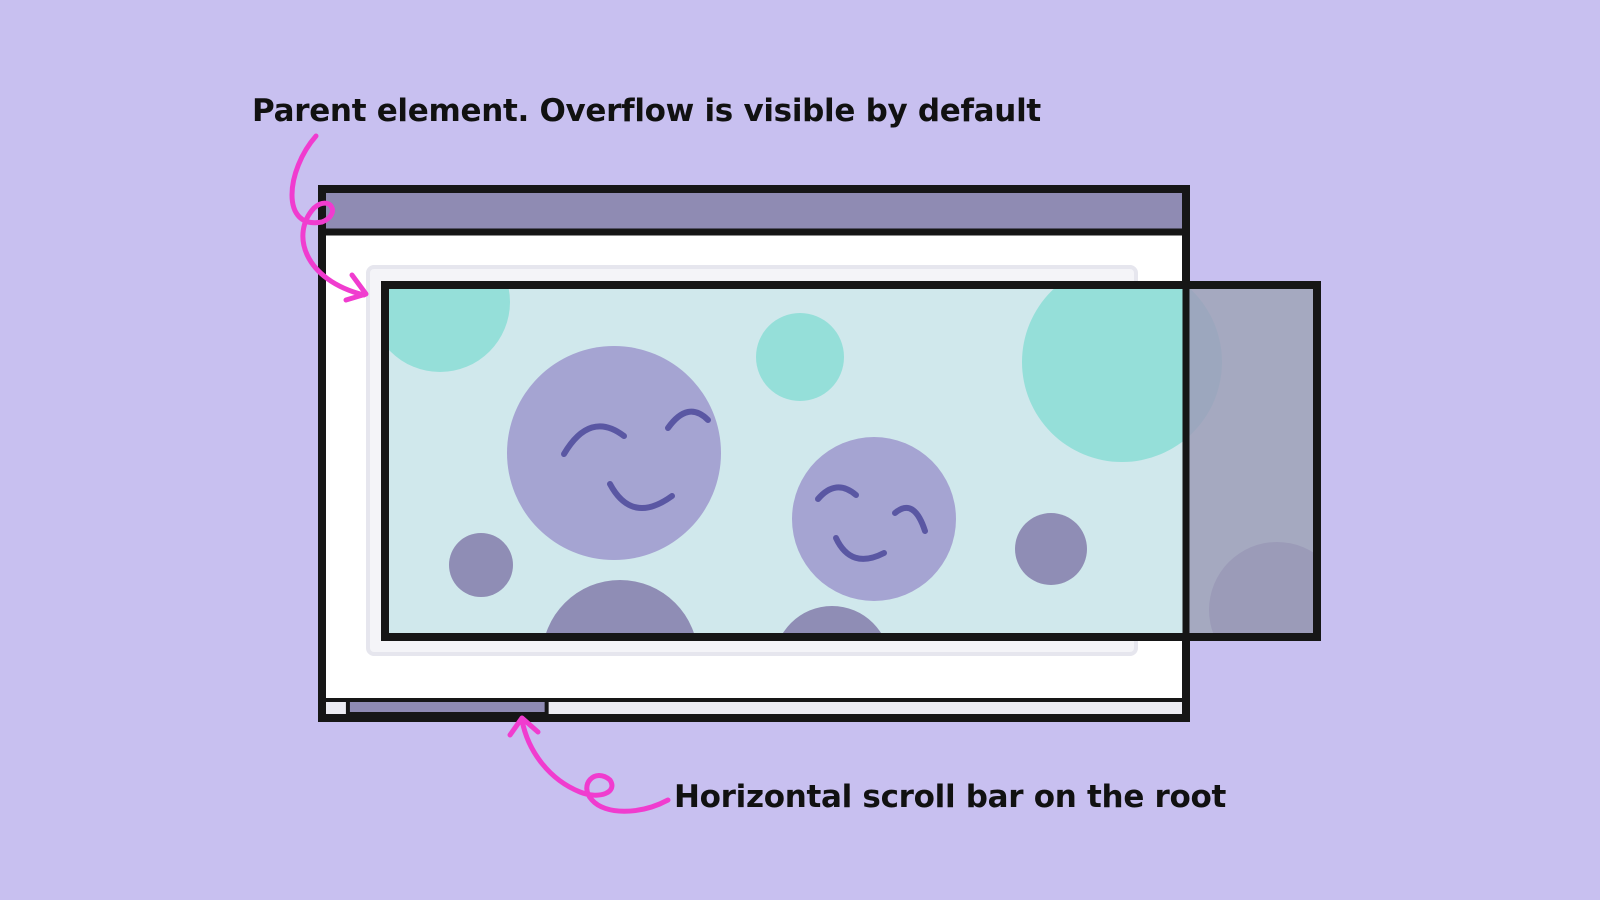 Image resolution: width=1600 pixels, height=900 pixels. I want to click on overflow-region, so click(1250, 461).